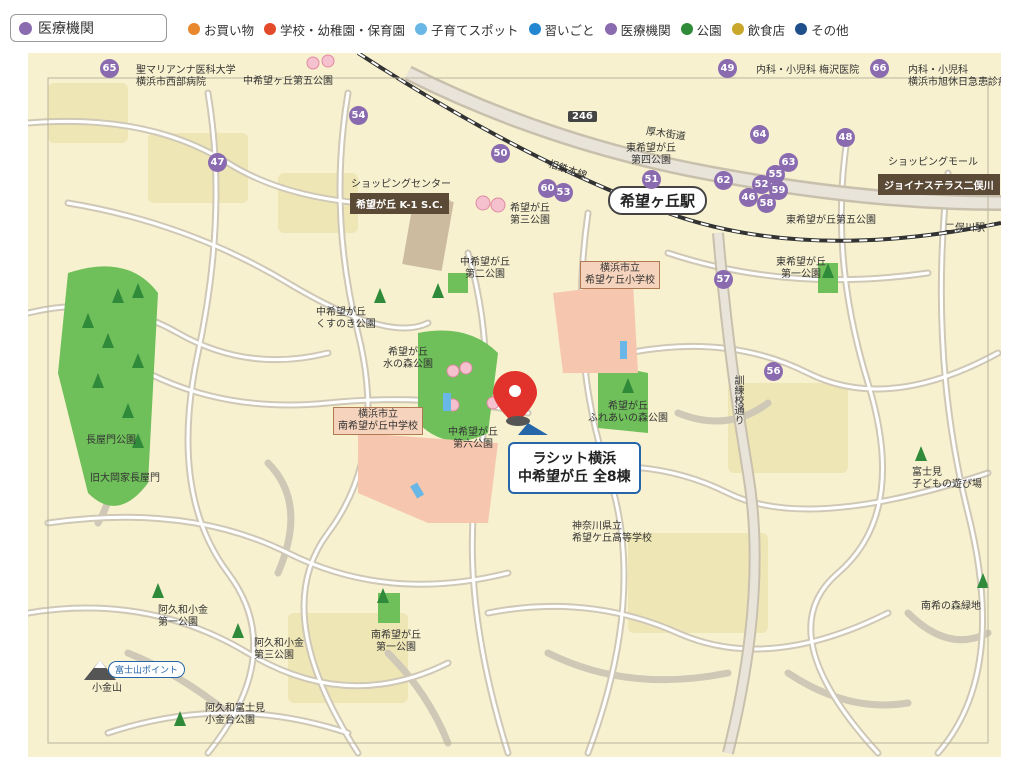  I want to click on route-246-sign: 246, so click(582, 116).